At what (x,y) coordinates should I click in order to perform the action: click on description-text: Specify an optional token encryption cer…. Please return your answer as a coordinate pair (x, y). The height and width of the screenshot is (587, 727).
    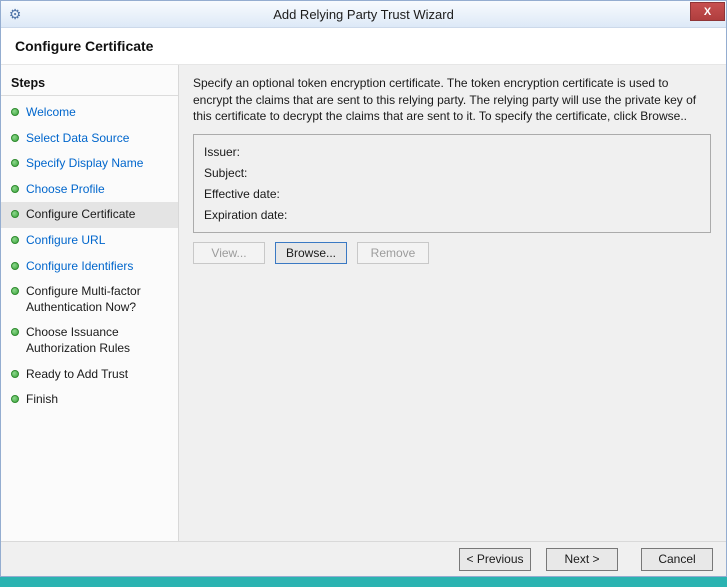
    Looking at the image, I should click on (445, 100).